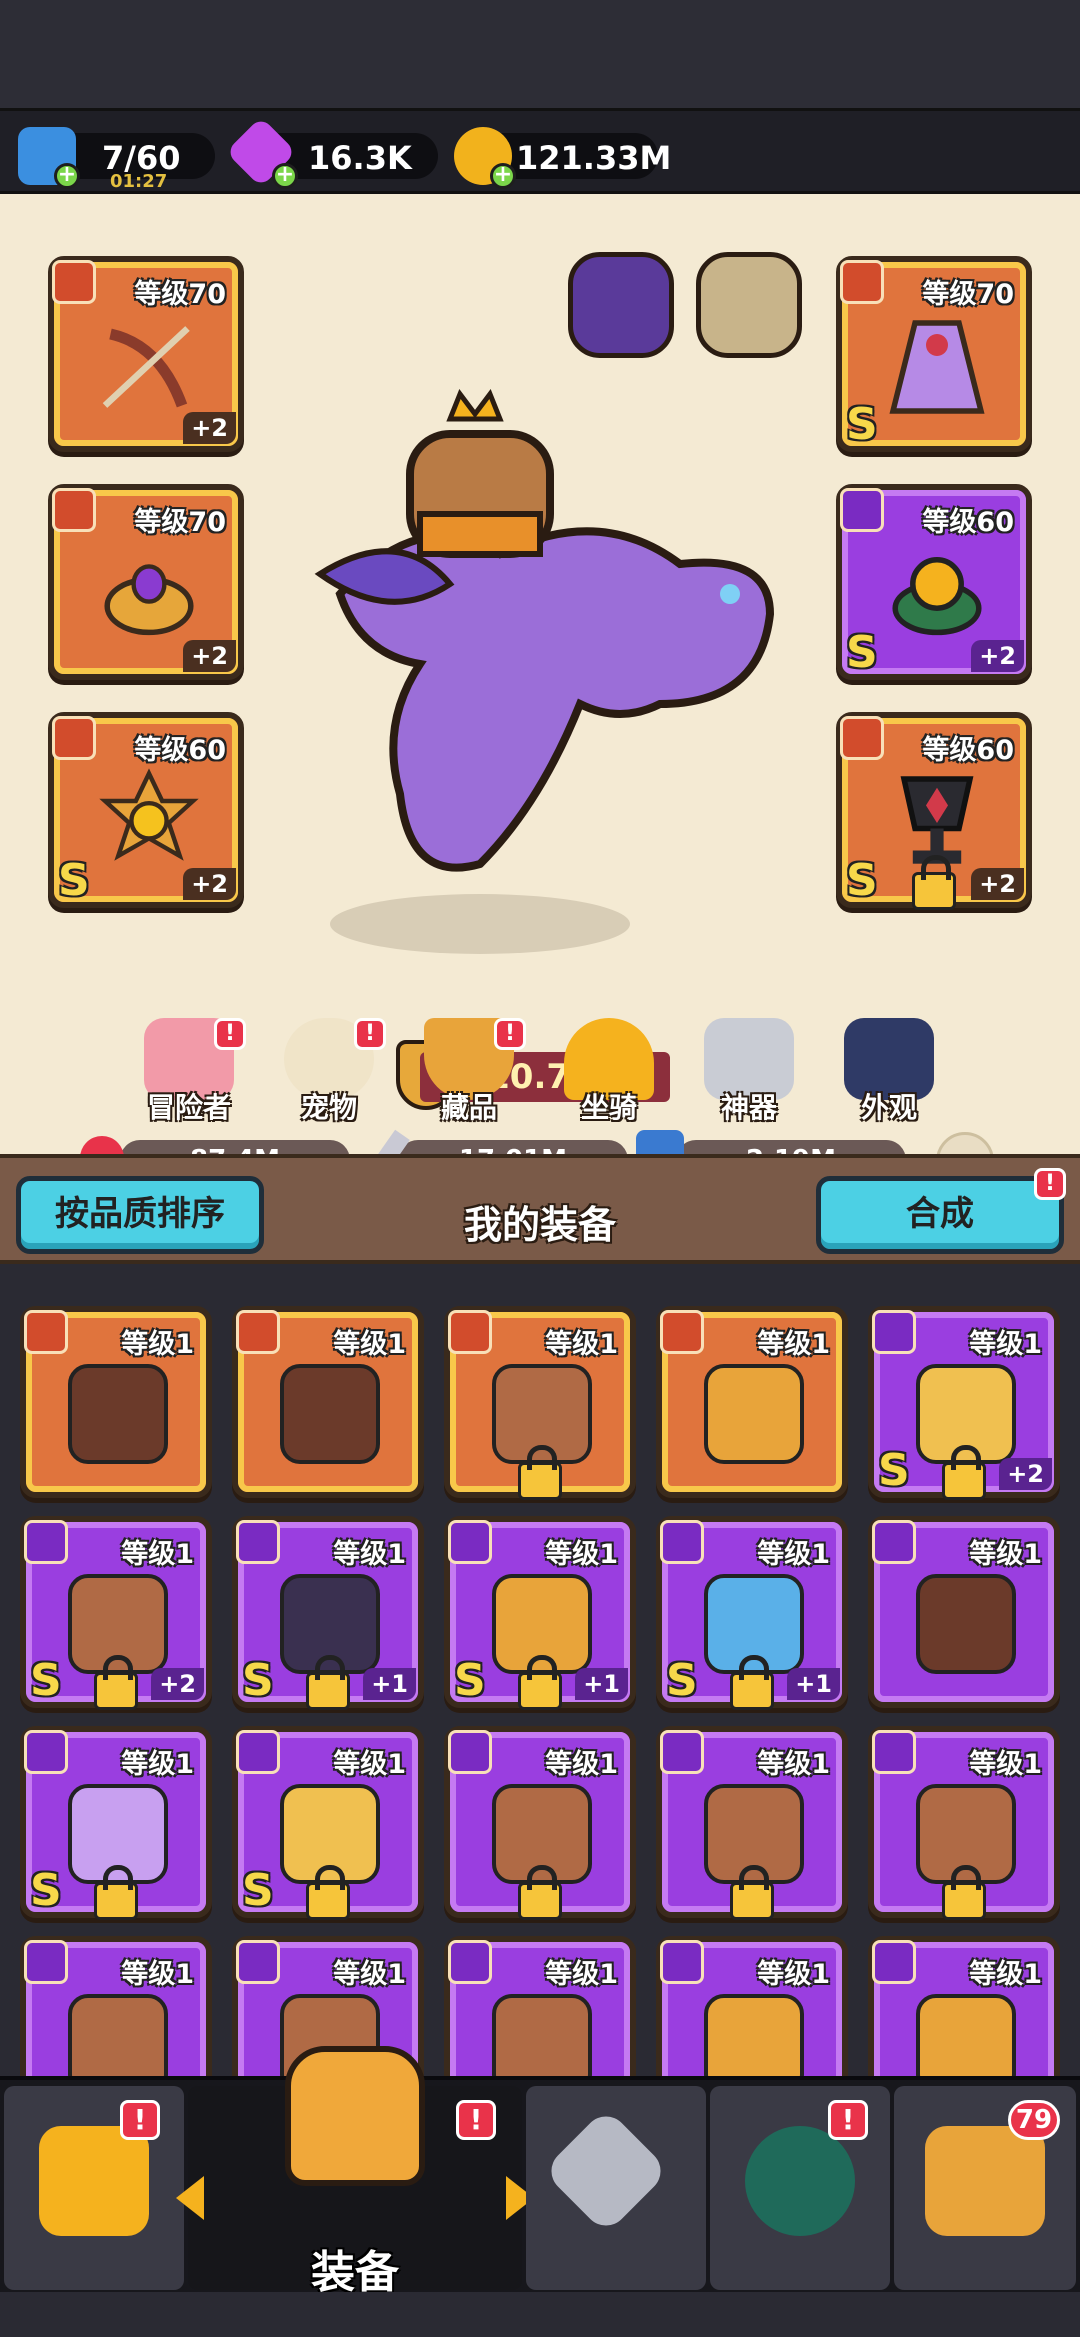 The width and height of the screenshot is (1080, 2337). I want to click on equipment-header: 按品质排序 我的装备 合成 !, so click(540, 1209).